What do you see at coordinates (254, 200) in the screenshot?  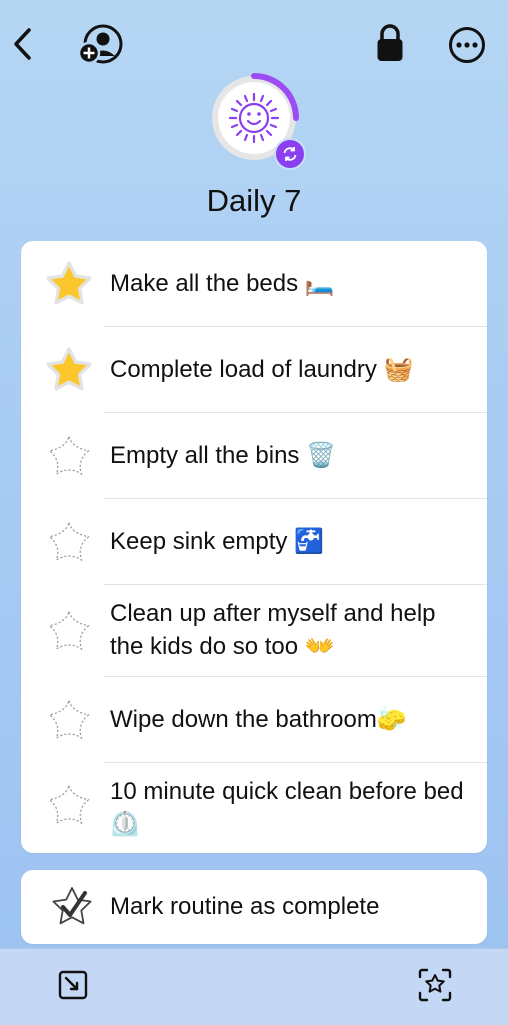 I see `routine-title: Daily 7` at bounding box center [254, 200].